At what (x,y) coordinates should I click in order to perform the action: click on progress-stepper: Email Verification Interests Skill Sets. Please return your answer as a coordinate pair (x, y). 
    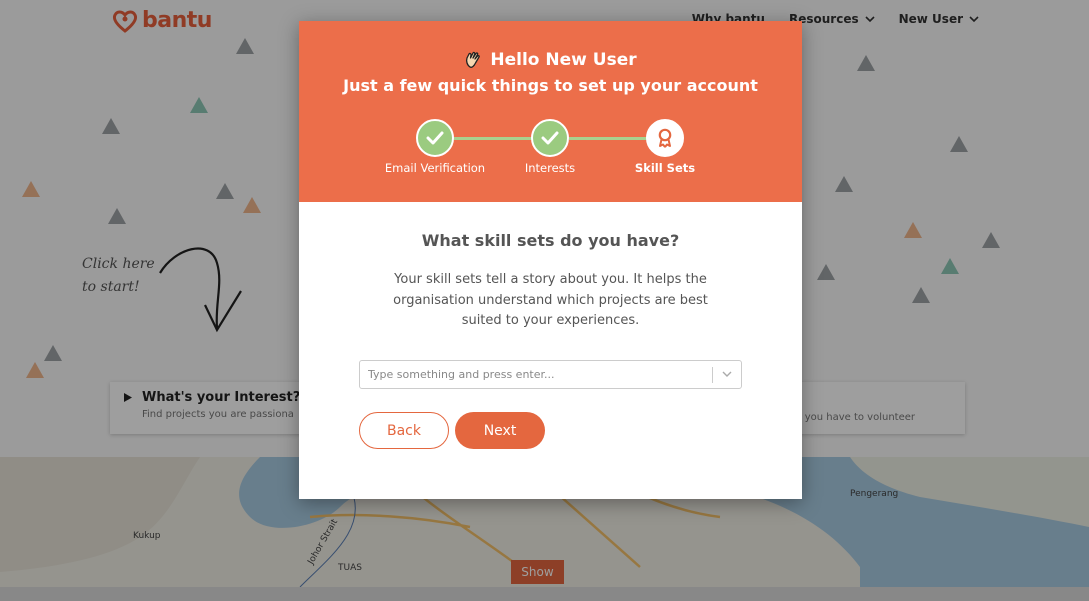
    Looking at the image, I should click on (550, 149).